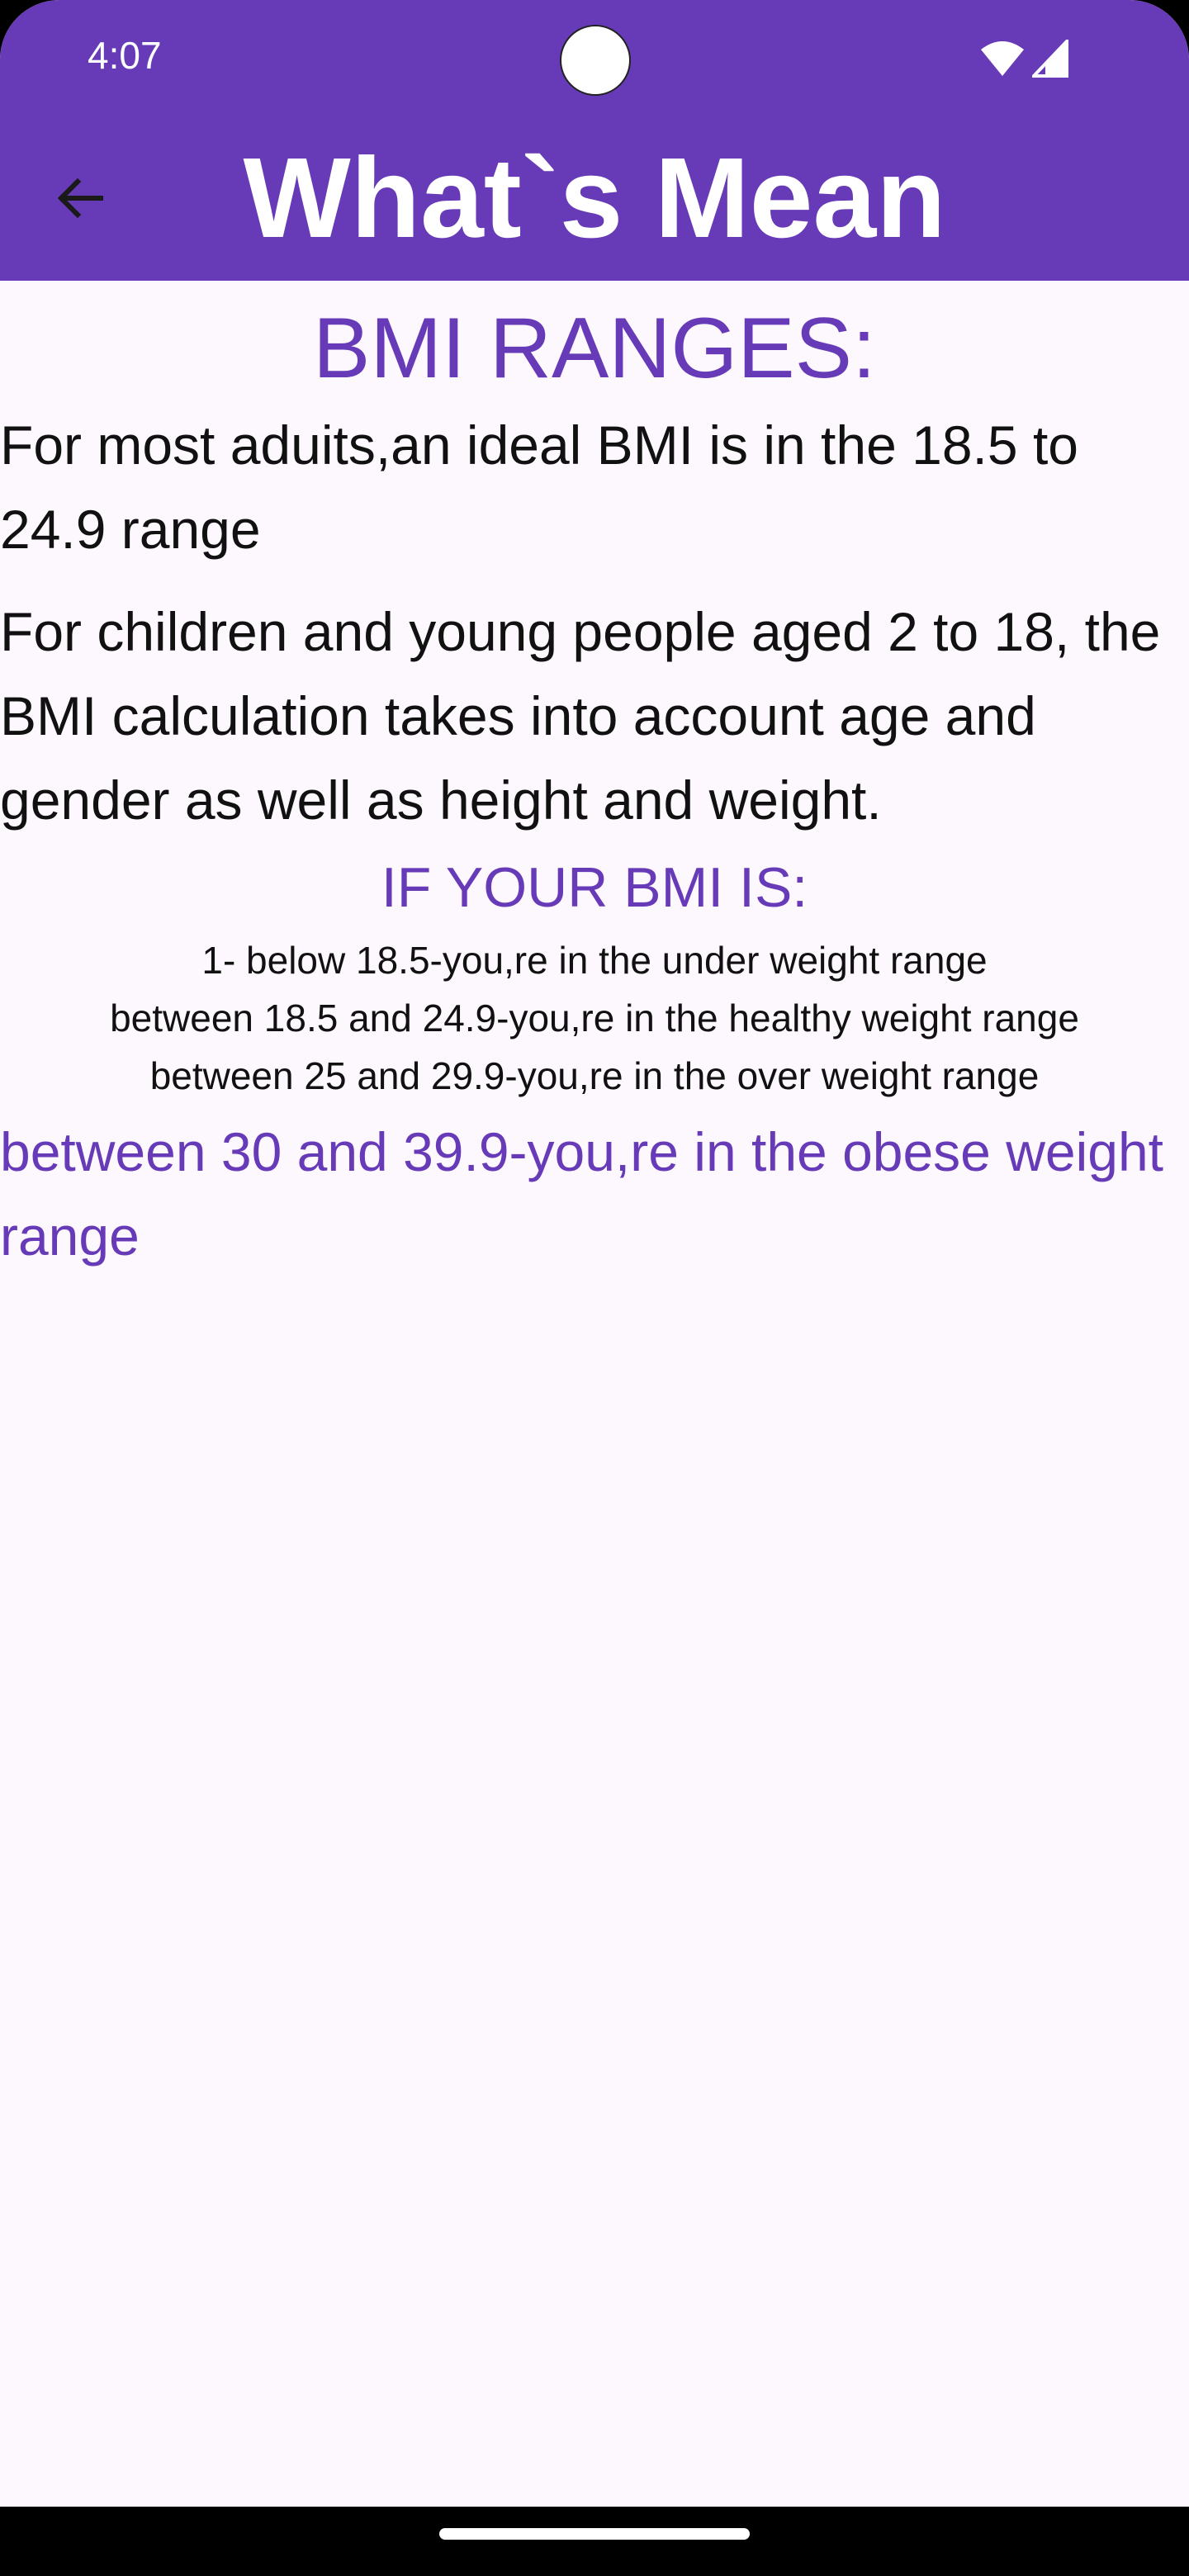 The width and height of the screenshot is (1189, 2576). I want to click on app-title: What`s Mean, so click(594, 198).